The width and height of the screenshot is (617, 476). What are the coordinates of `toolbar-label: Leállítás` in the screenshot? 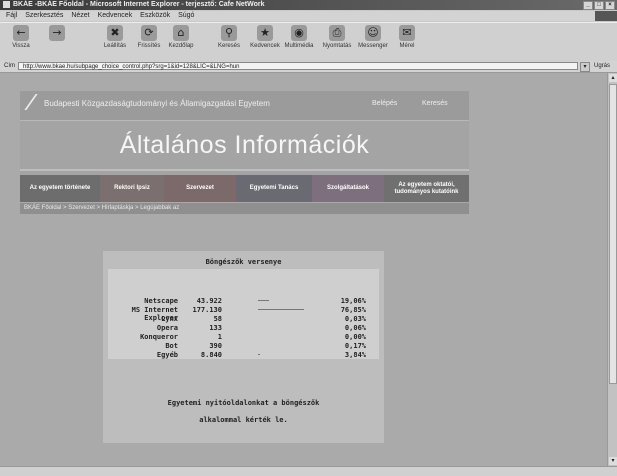 It's located at (115, 46).